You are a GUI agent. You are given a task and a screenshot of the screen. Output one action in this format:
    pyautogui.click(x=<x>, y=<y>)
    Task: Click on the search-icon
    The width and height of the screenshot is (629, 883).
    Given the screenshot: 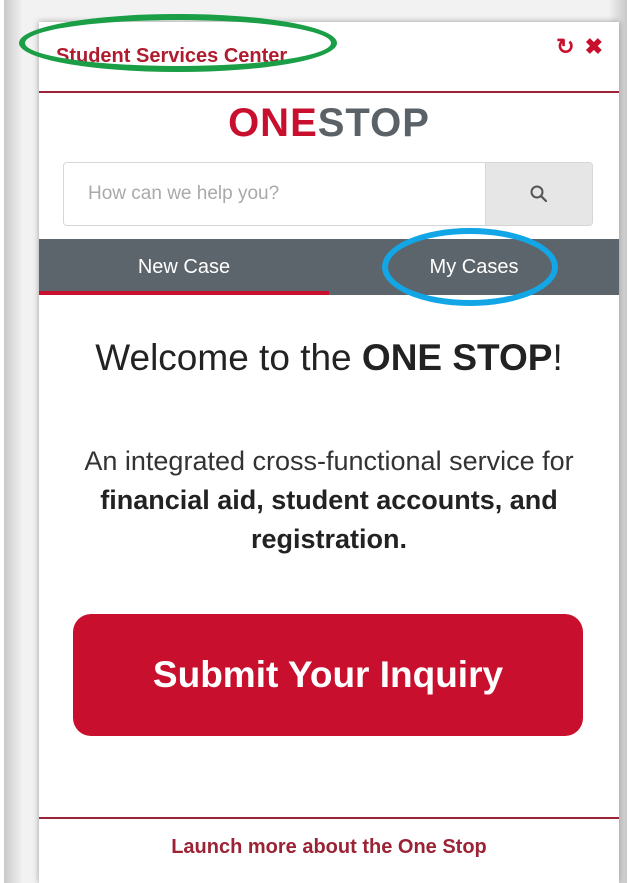 What is the action you would take?
    pyautogui.click(x=539, y=194)
    